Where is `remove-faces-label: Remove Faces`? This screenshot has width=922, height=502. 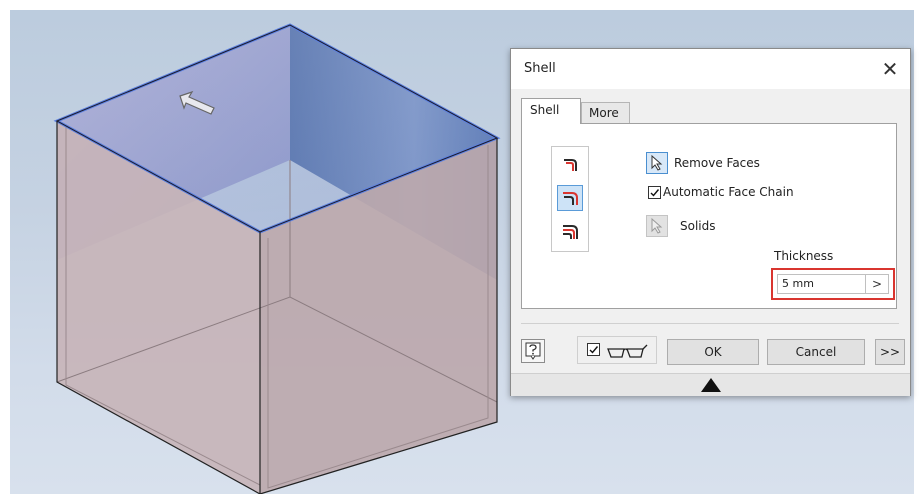
remove-faces-label: Remove Faces is located at coordinates (717, 163).